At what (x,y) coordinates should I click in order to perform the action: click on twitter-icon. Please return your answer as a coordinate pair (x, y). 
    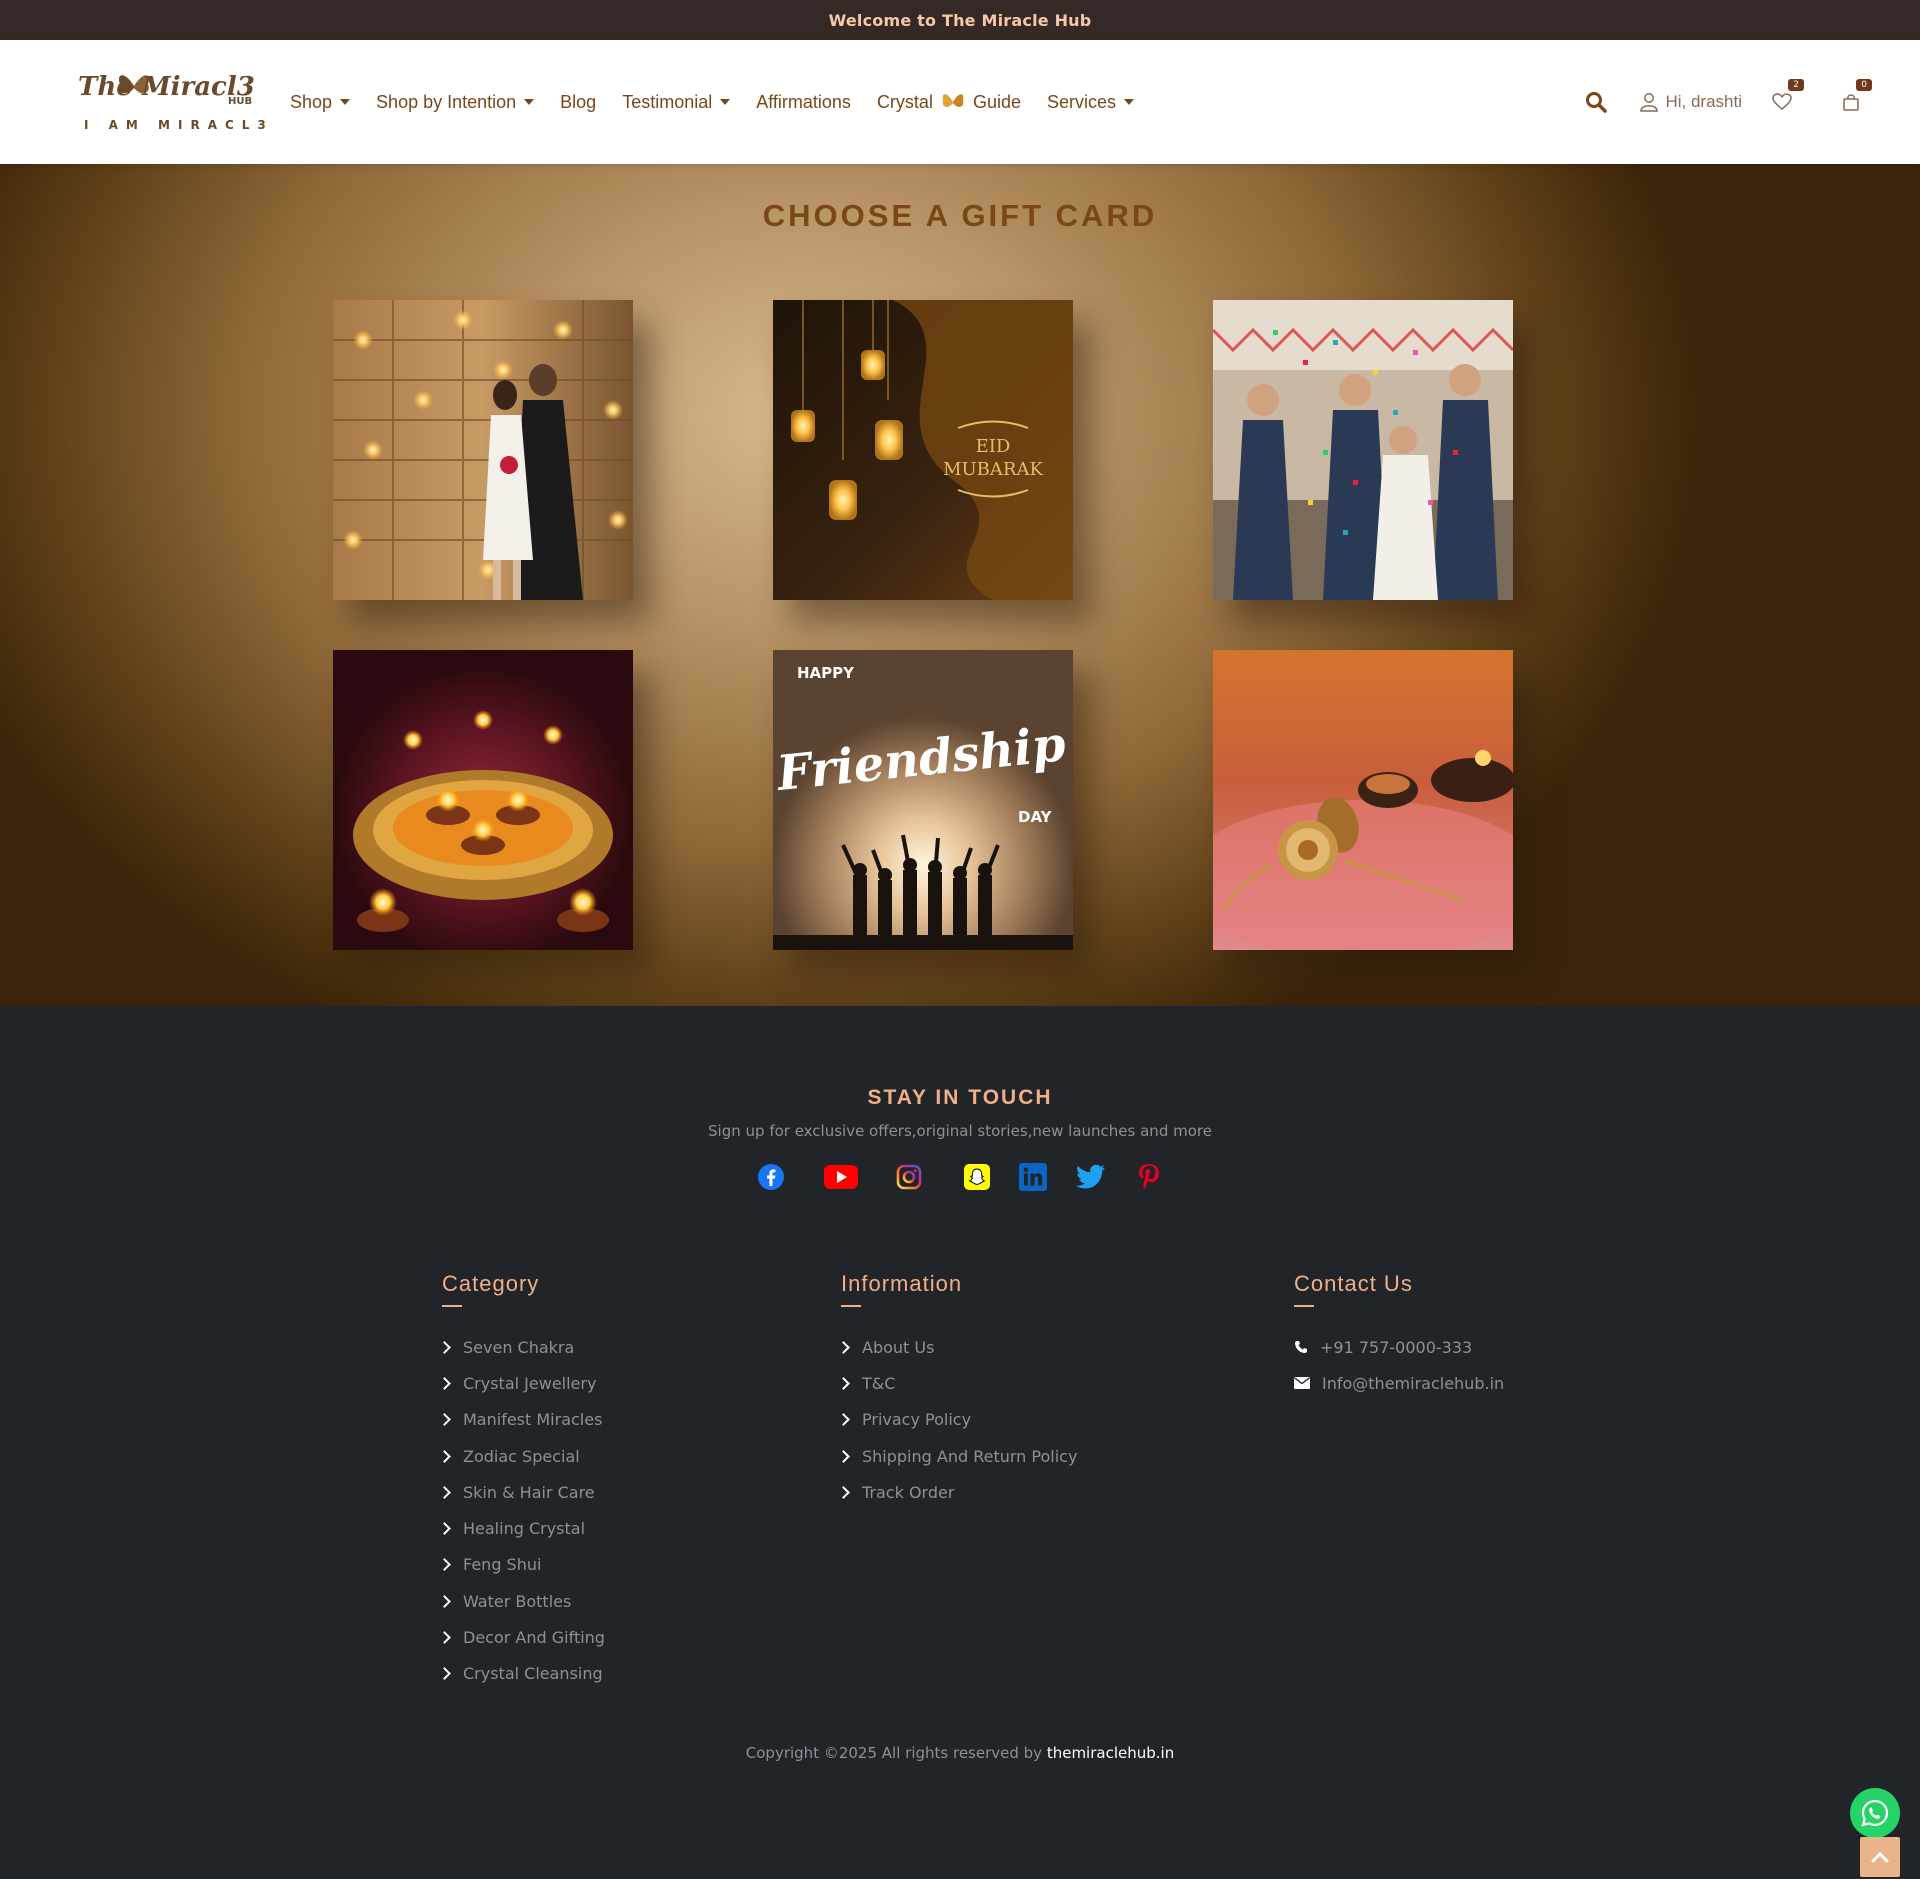
    Looking at the image, I should click on (1090, 1176).